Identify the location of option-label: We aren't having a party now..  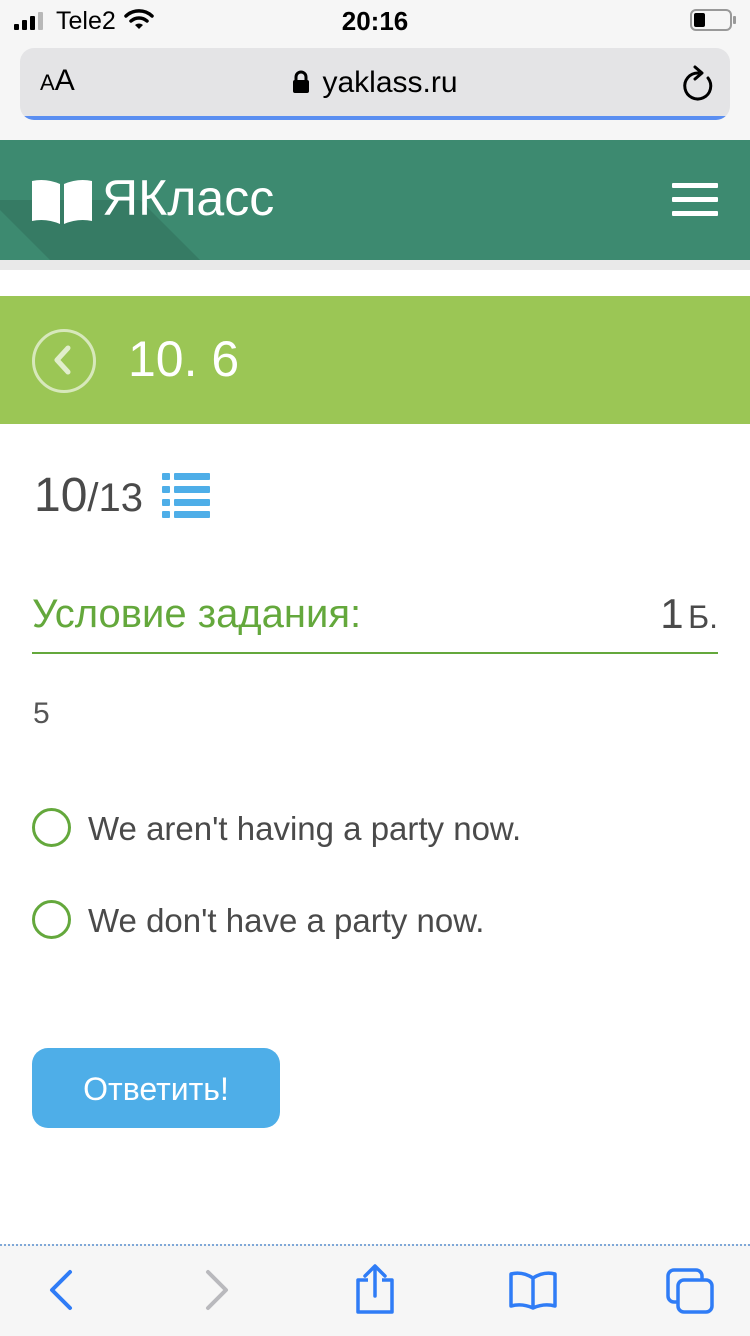
(304, 829).